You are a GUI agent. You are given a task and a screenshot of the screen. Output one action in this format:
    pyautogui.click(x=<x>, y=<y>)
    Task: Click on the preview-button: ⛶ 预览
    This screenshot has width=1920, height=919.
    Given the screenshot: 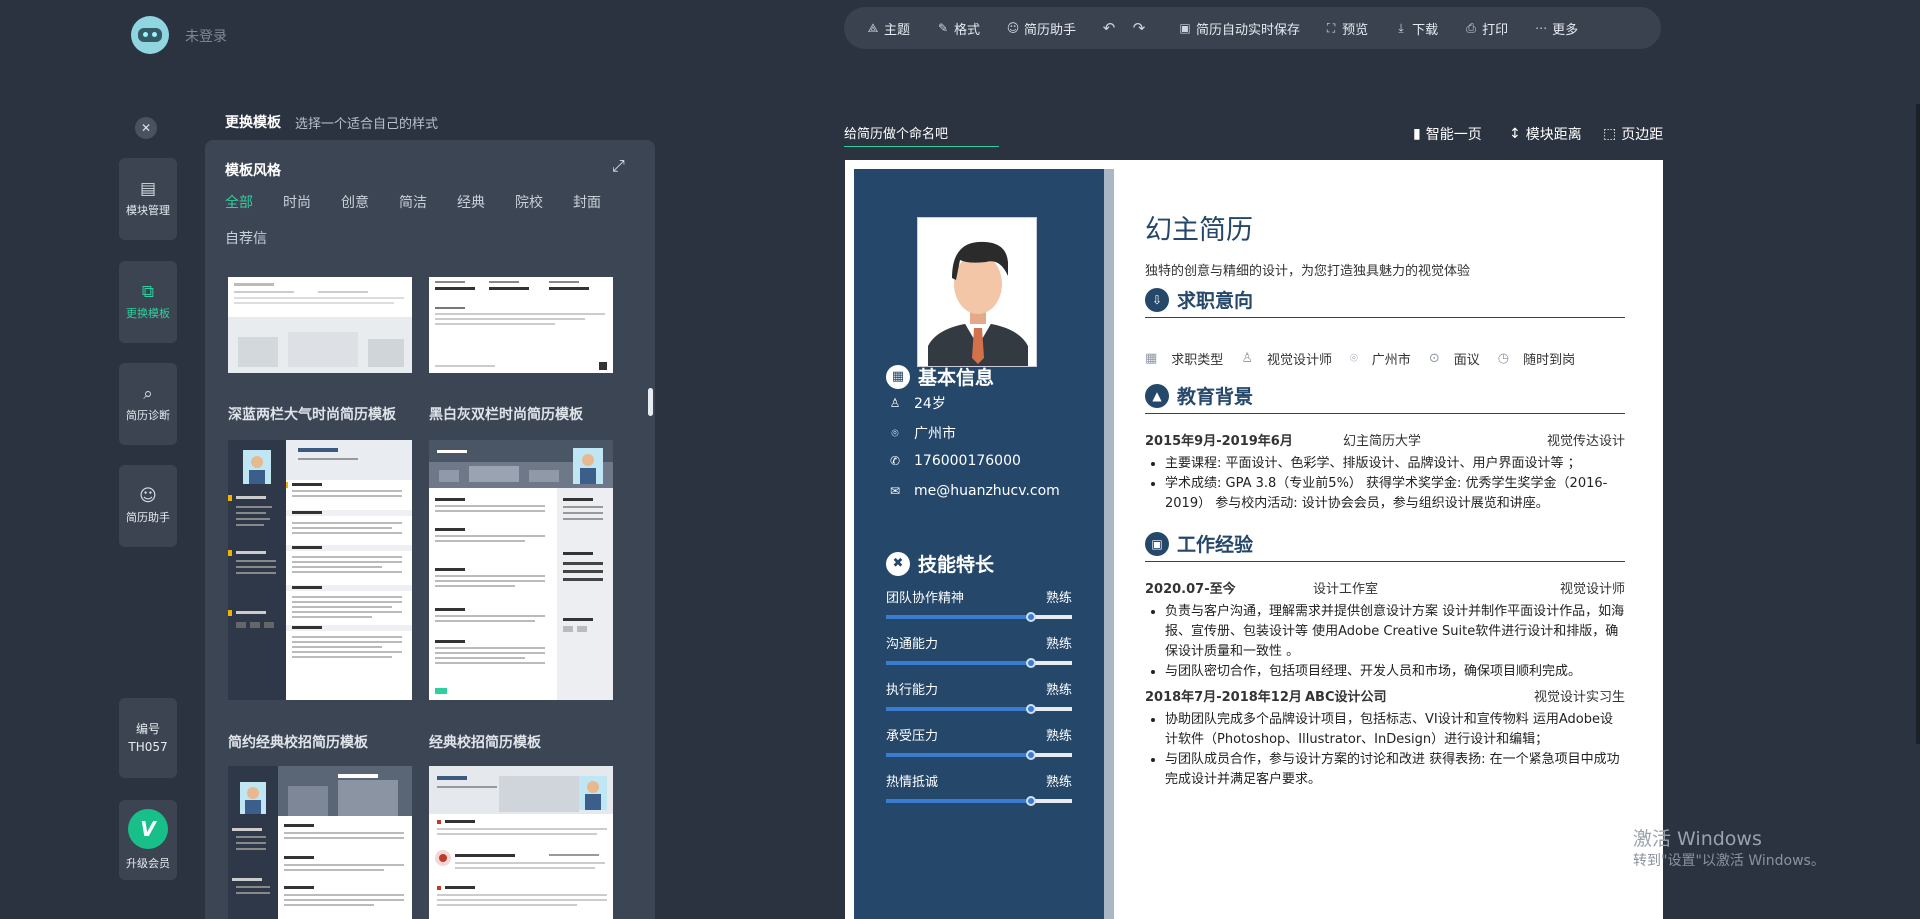 What is the action you would take?
    pyautogui.click(x=1346, y=28)
    